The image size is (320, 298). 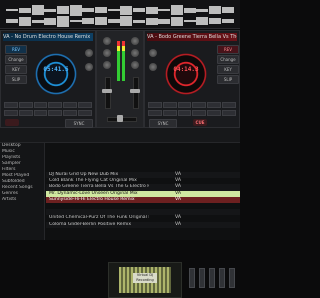 What do you see at coordinates (118, 61) in the screenshot?
I see `left-level-meter` at bounding box center [118, 61].